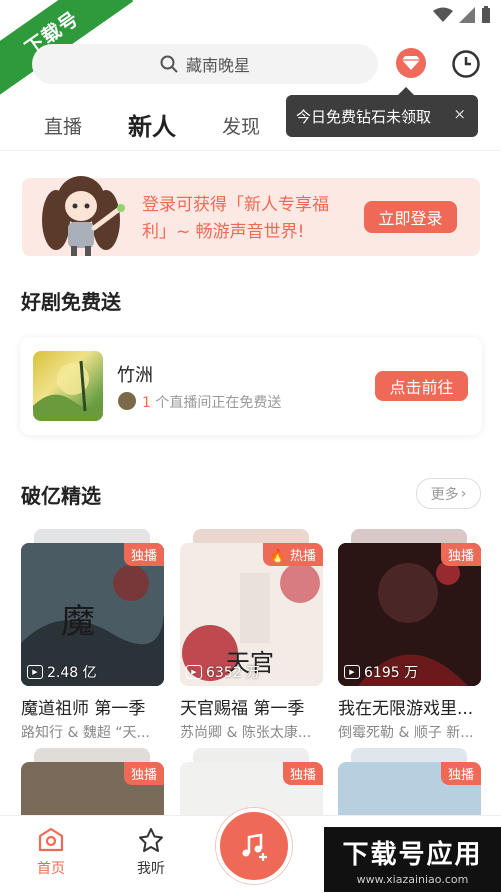  What do you see at coordinates (218, 403) in the screenshot?
I see `live-desc: 个直播间正在免费送` at bounding box center [218, 403].